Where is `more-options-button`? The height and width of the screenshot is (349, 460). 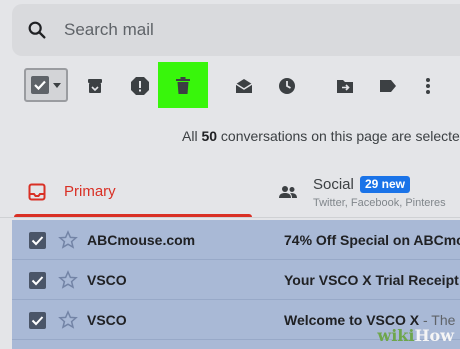
more-options-button is located at coordinates (428, 86).